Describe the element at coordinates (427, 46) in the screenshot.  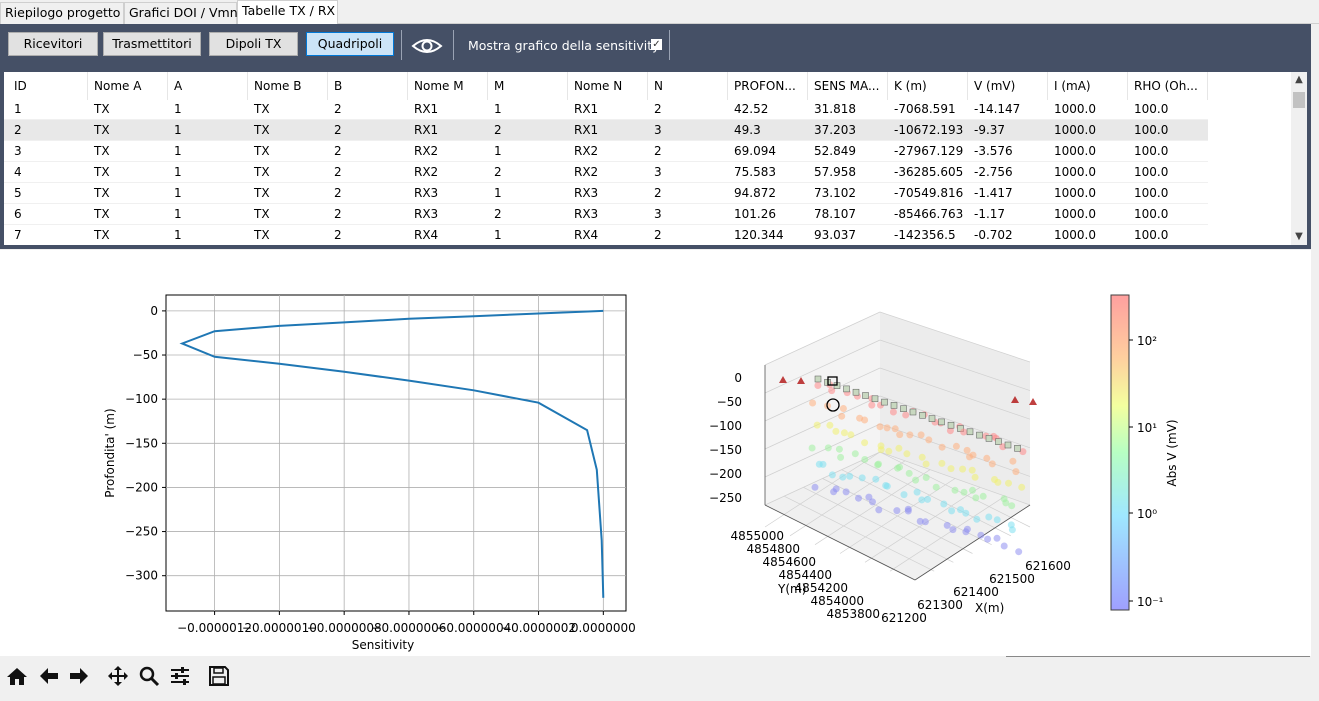
I see `eye-icon` at that location.